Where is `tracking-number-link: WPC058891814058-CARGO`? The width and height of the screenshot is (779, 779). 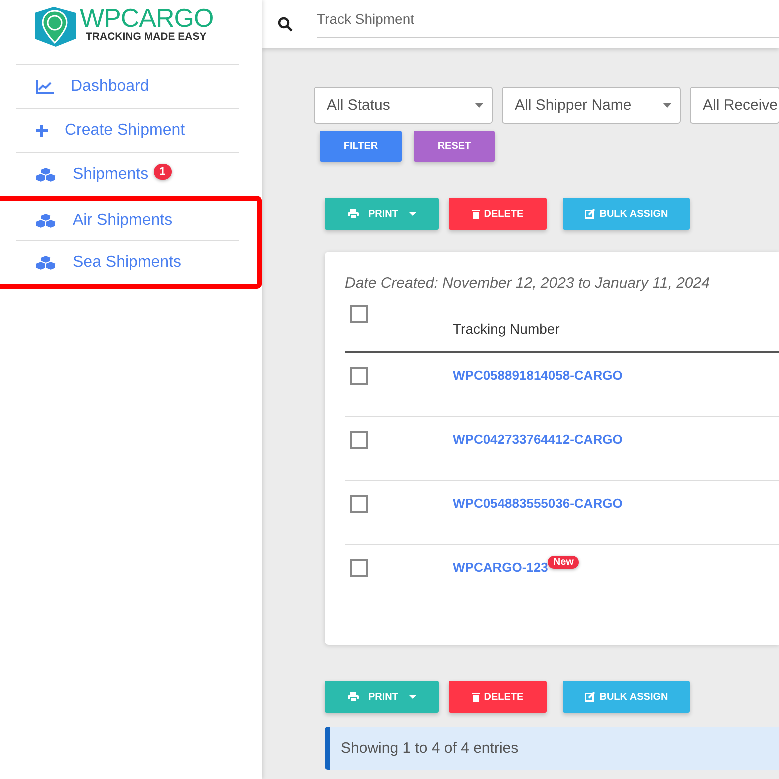
tracking-number-link: WPC058891814058-CARGO is located at coordinates (538, 375).